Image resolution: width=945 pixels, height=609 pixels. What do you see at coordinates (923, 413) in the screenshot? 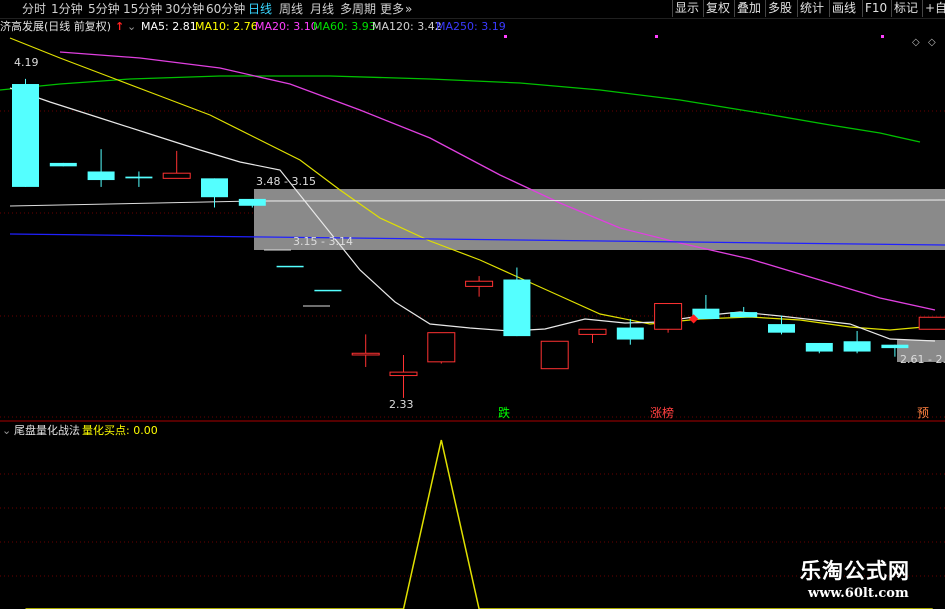
I see `signal-pre-label: 预` at bounding box center [923, 413].